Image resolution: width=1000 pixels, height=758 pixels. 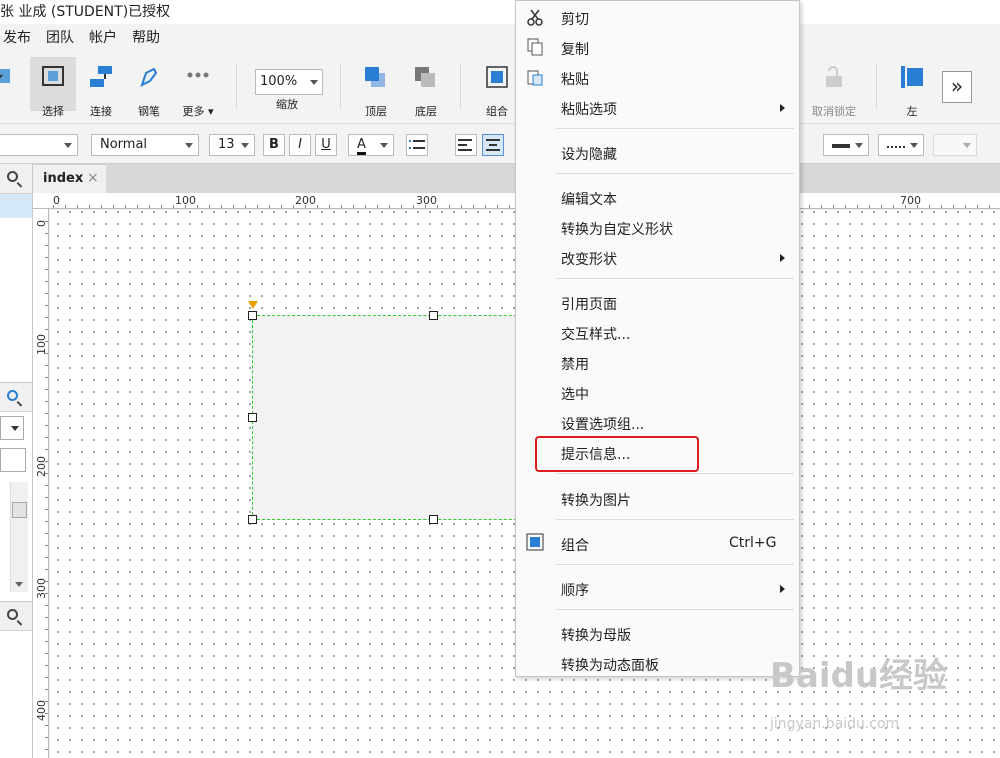 I want to click on zoom-value: 100%, so click(x=279, y=81).